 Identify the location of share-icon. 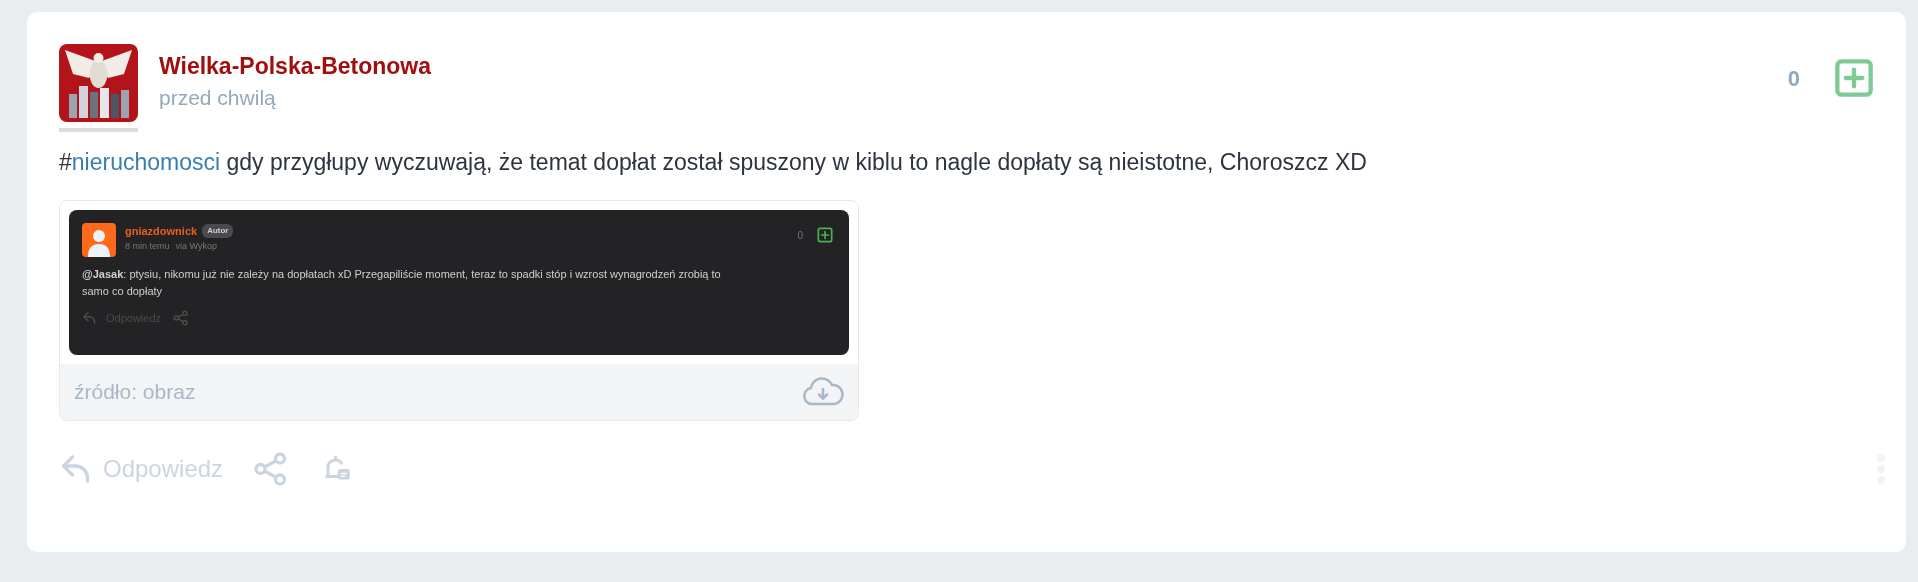
(181, 318).